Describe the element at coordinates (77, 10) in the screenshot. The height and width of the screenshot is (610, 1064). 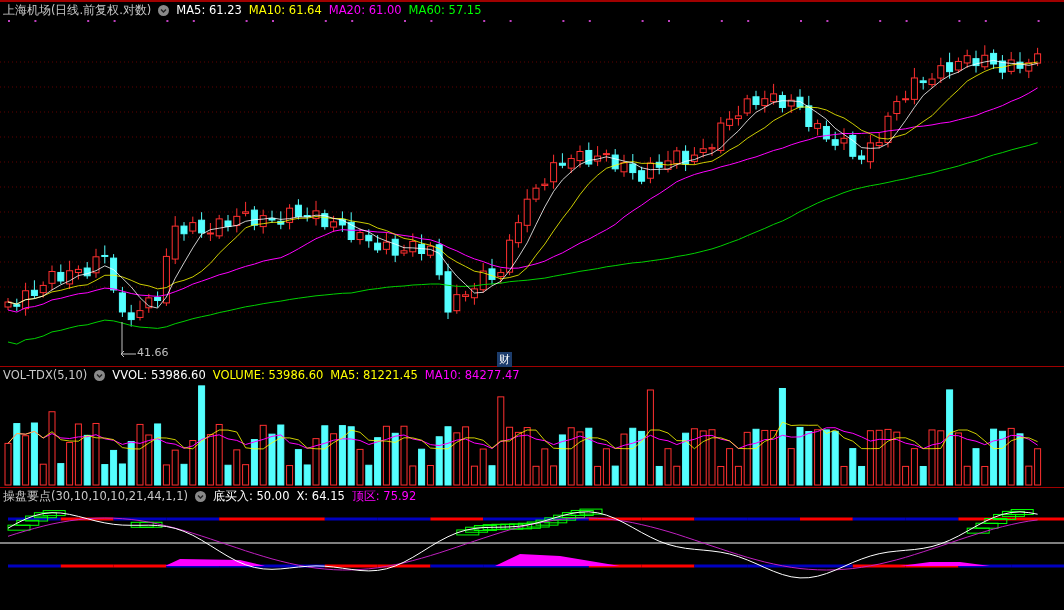
I see `indicator-title: 上海机场(日线.前复权.对数)` at that location.